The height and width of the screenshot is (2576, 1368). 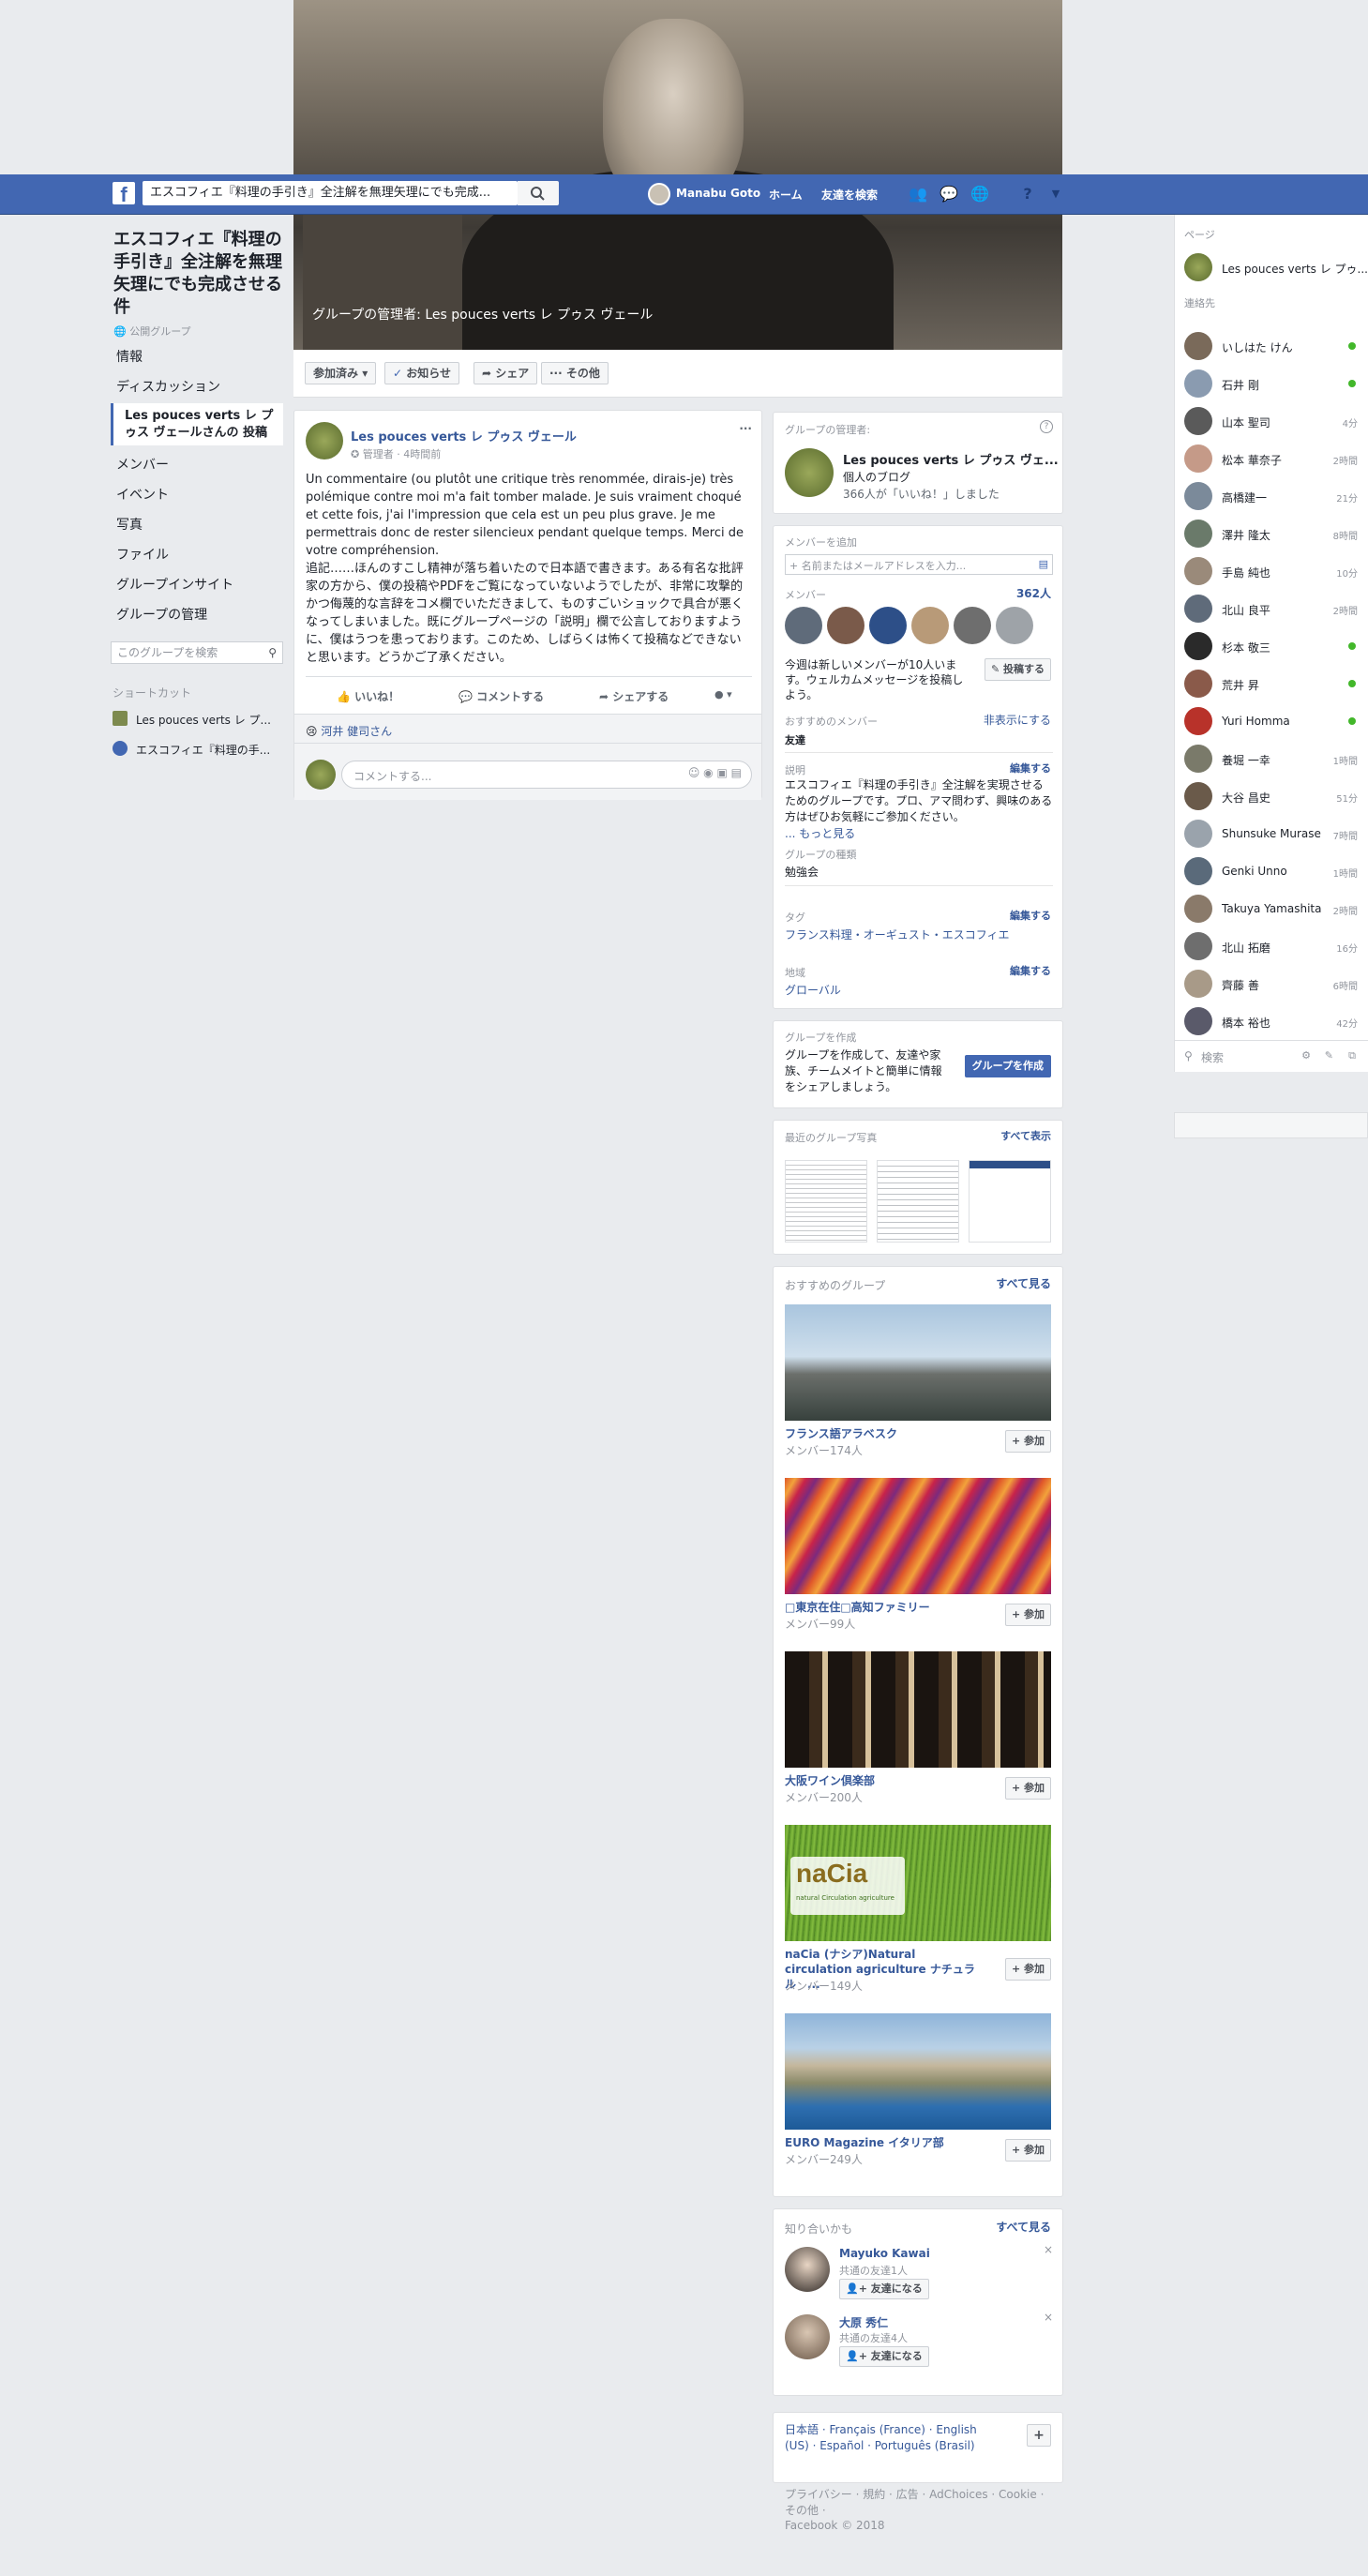 I want to click on group-chat-icon: ⧉, so click(x=1352, y=1055).